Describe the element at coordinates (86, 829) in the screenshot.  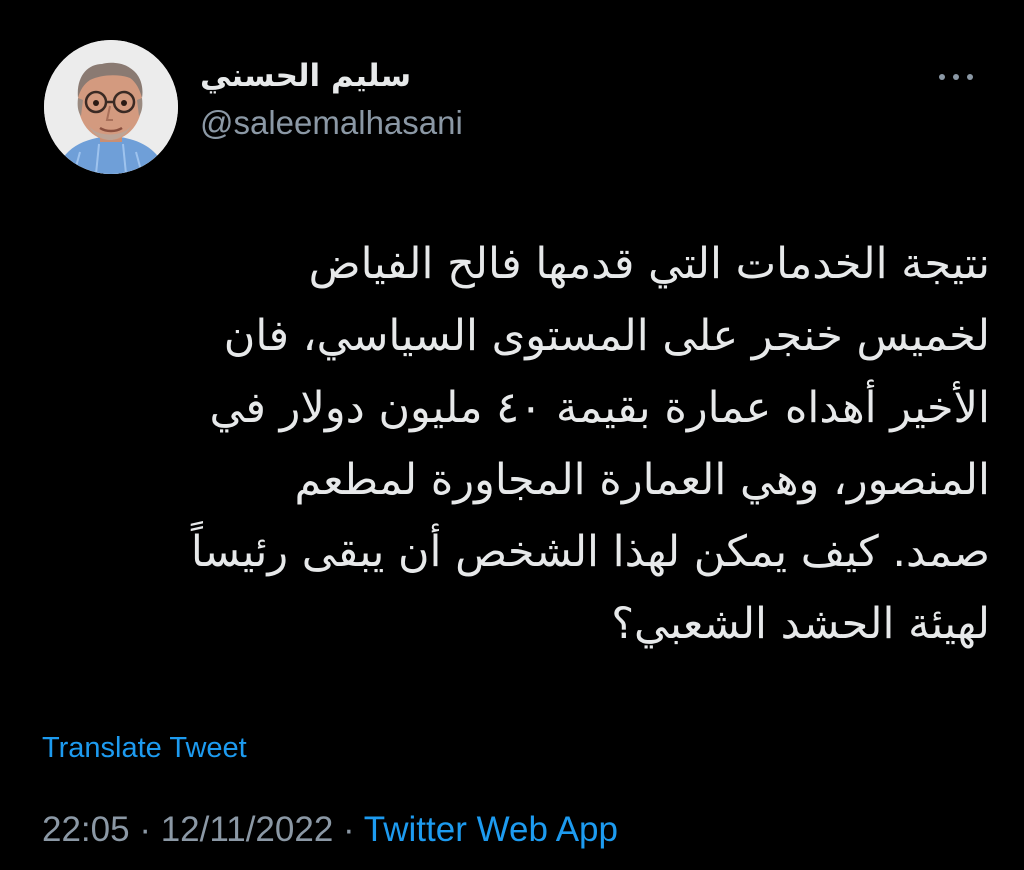
I see `tweet-time: 22:05` at that location.